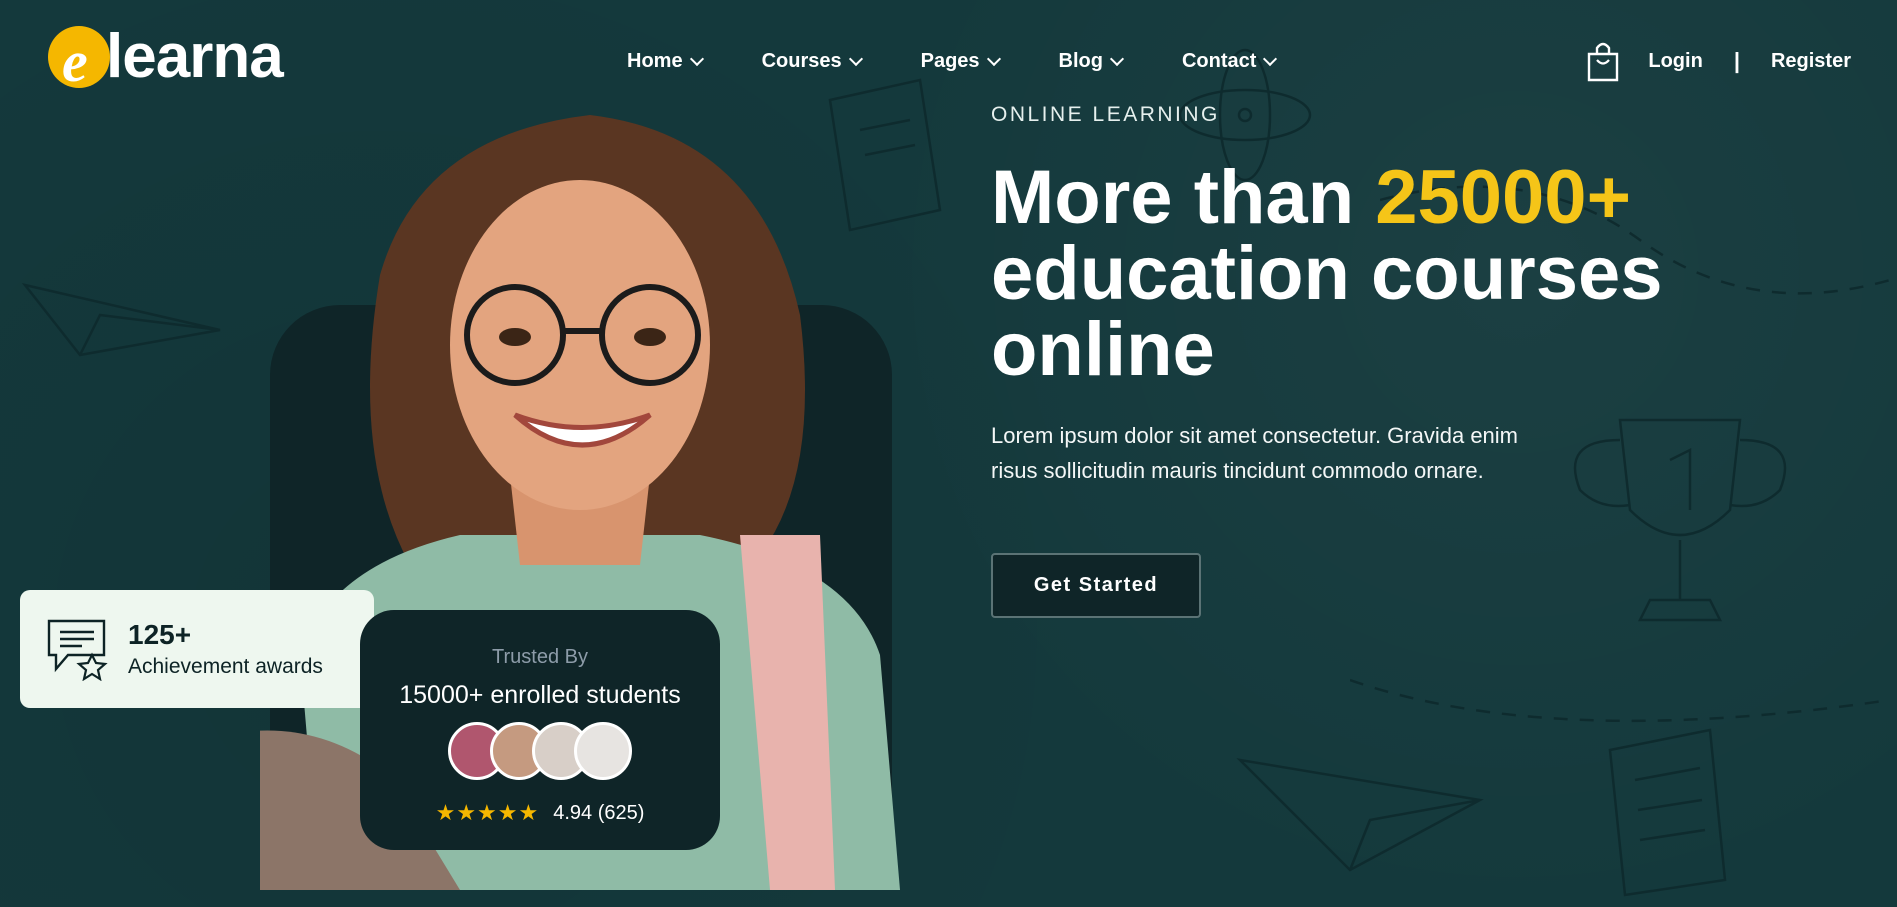 This screenshot has height=907, width=1897. I want to click on nav-item-home: Home, so click(665, 61).